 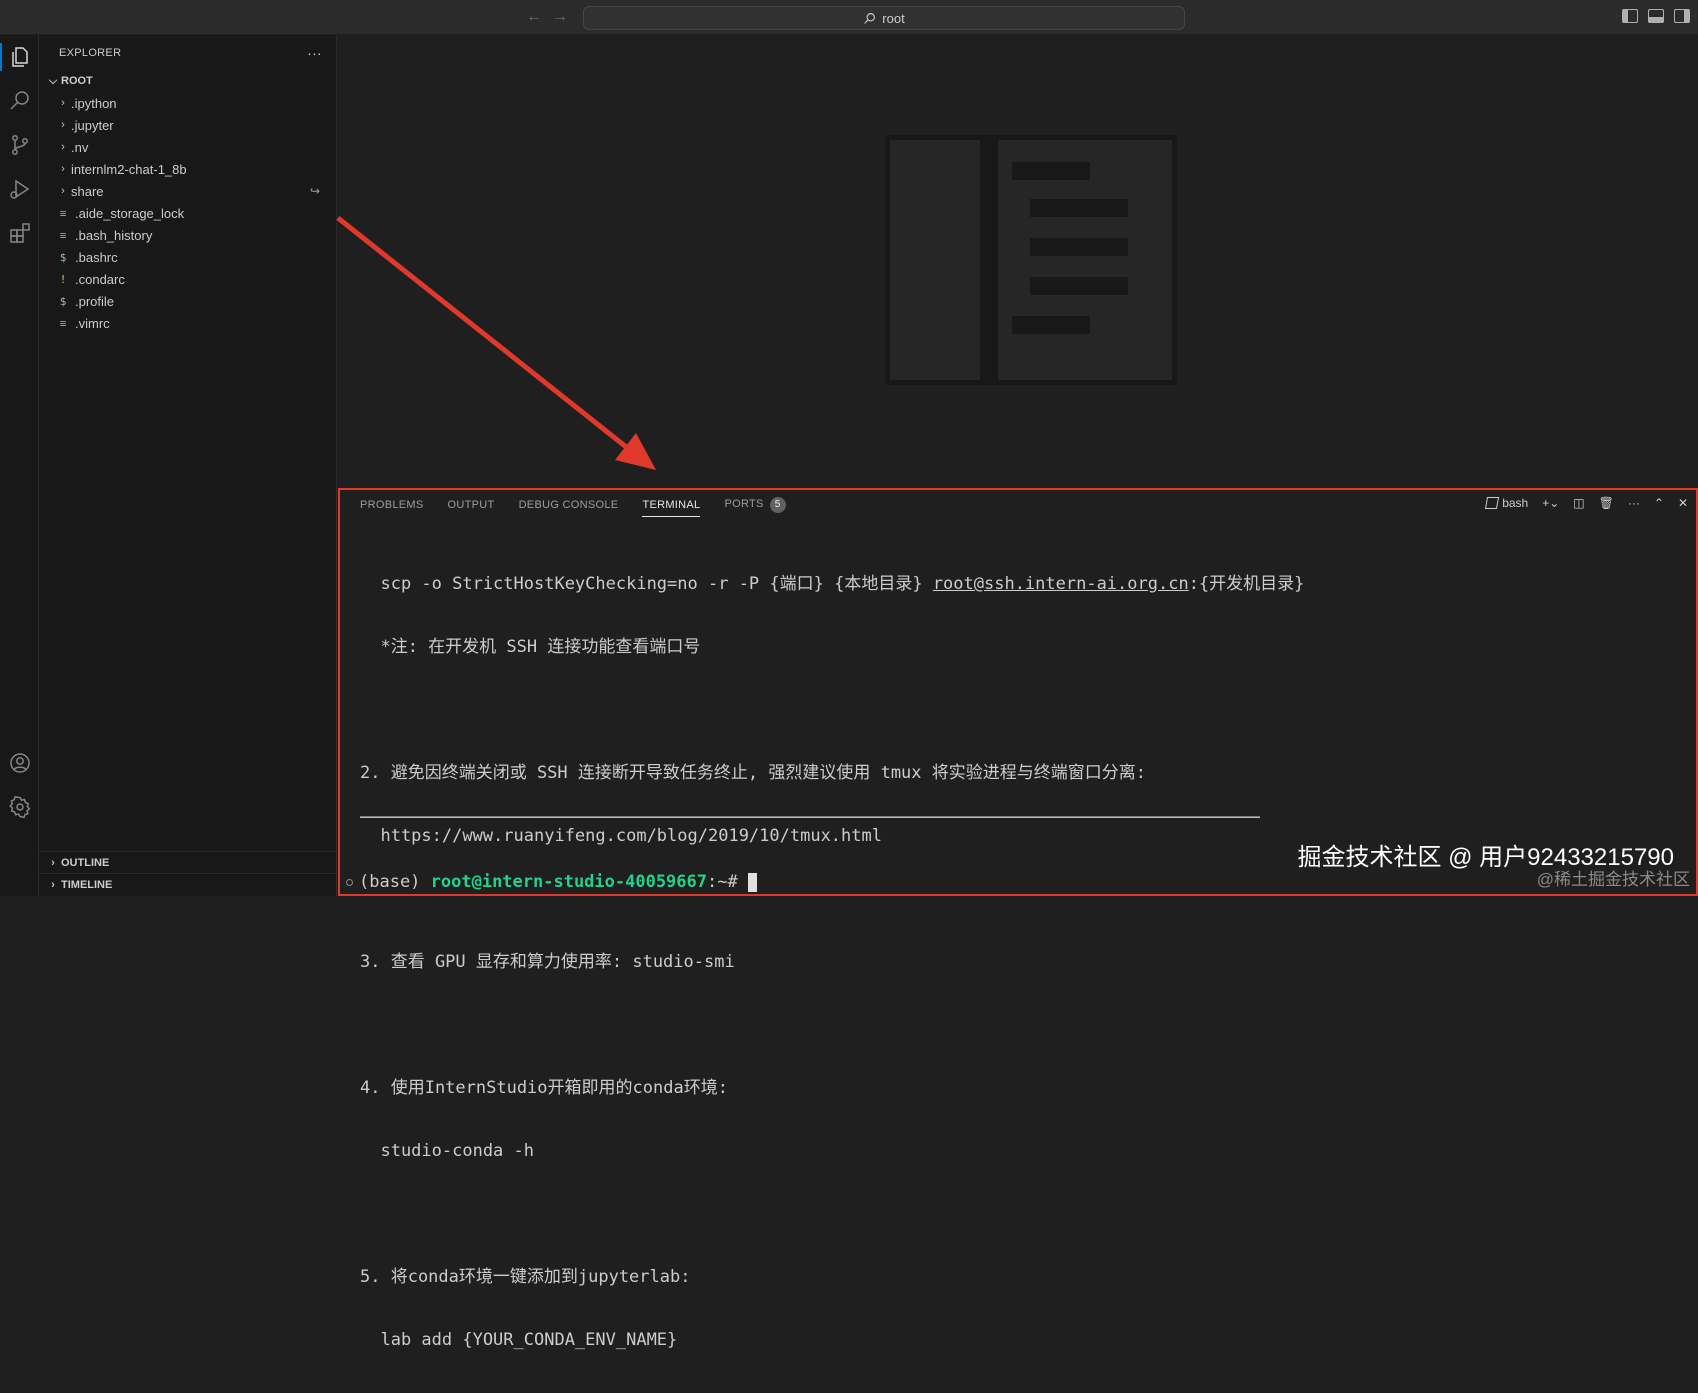 I want to click on tree-folder-item: › .jupyter, so click(x=187, y=125).